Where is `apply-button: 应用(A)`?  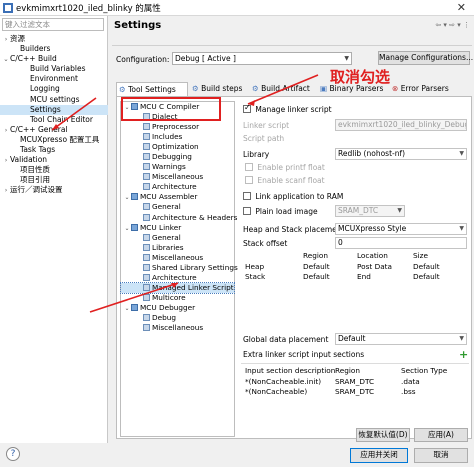 apply-button: 应用(A) is located at coordinates (441, 435).